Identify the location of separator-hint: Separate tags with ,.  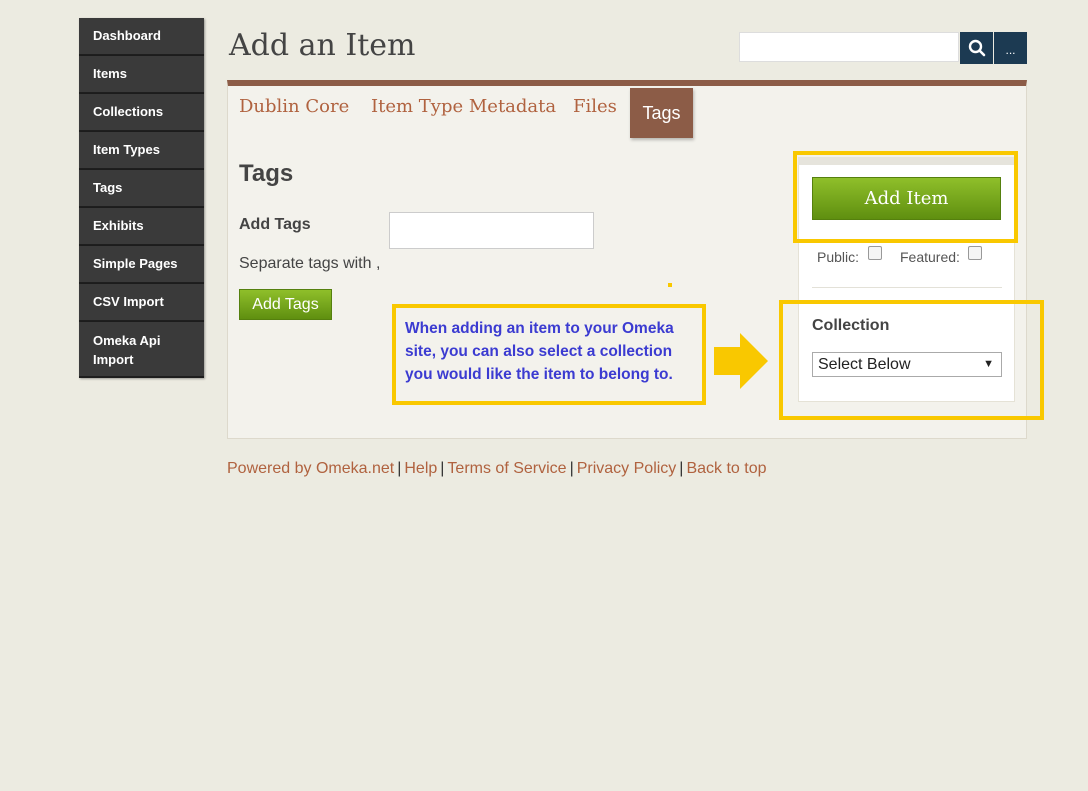
(310, 263).